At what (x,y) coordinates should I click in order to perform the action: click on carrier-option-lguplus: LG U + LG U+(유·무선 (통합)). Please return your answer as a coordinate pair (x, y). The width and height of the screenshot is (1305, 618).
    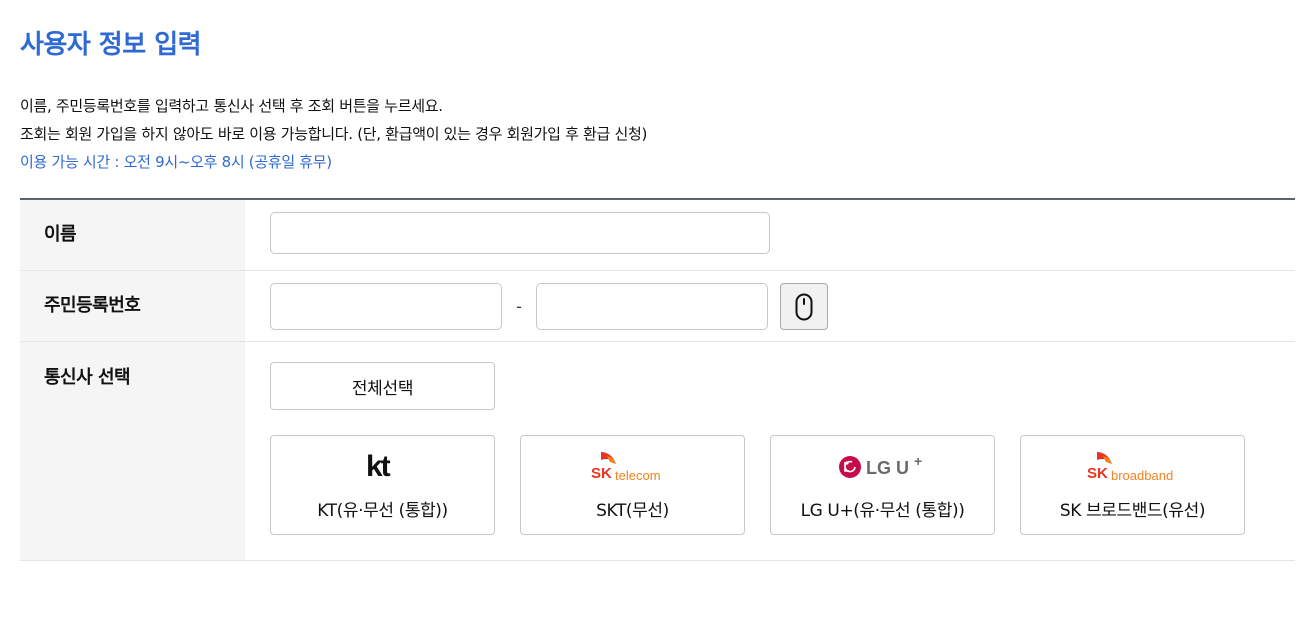
    Looking at the image, I should click on (882, 485).